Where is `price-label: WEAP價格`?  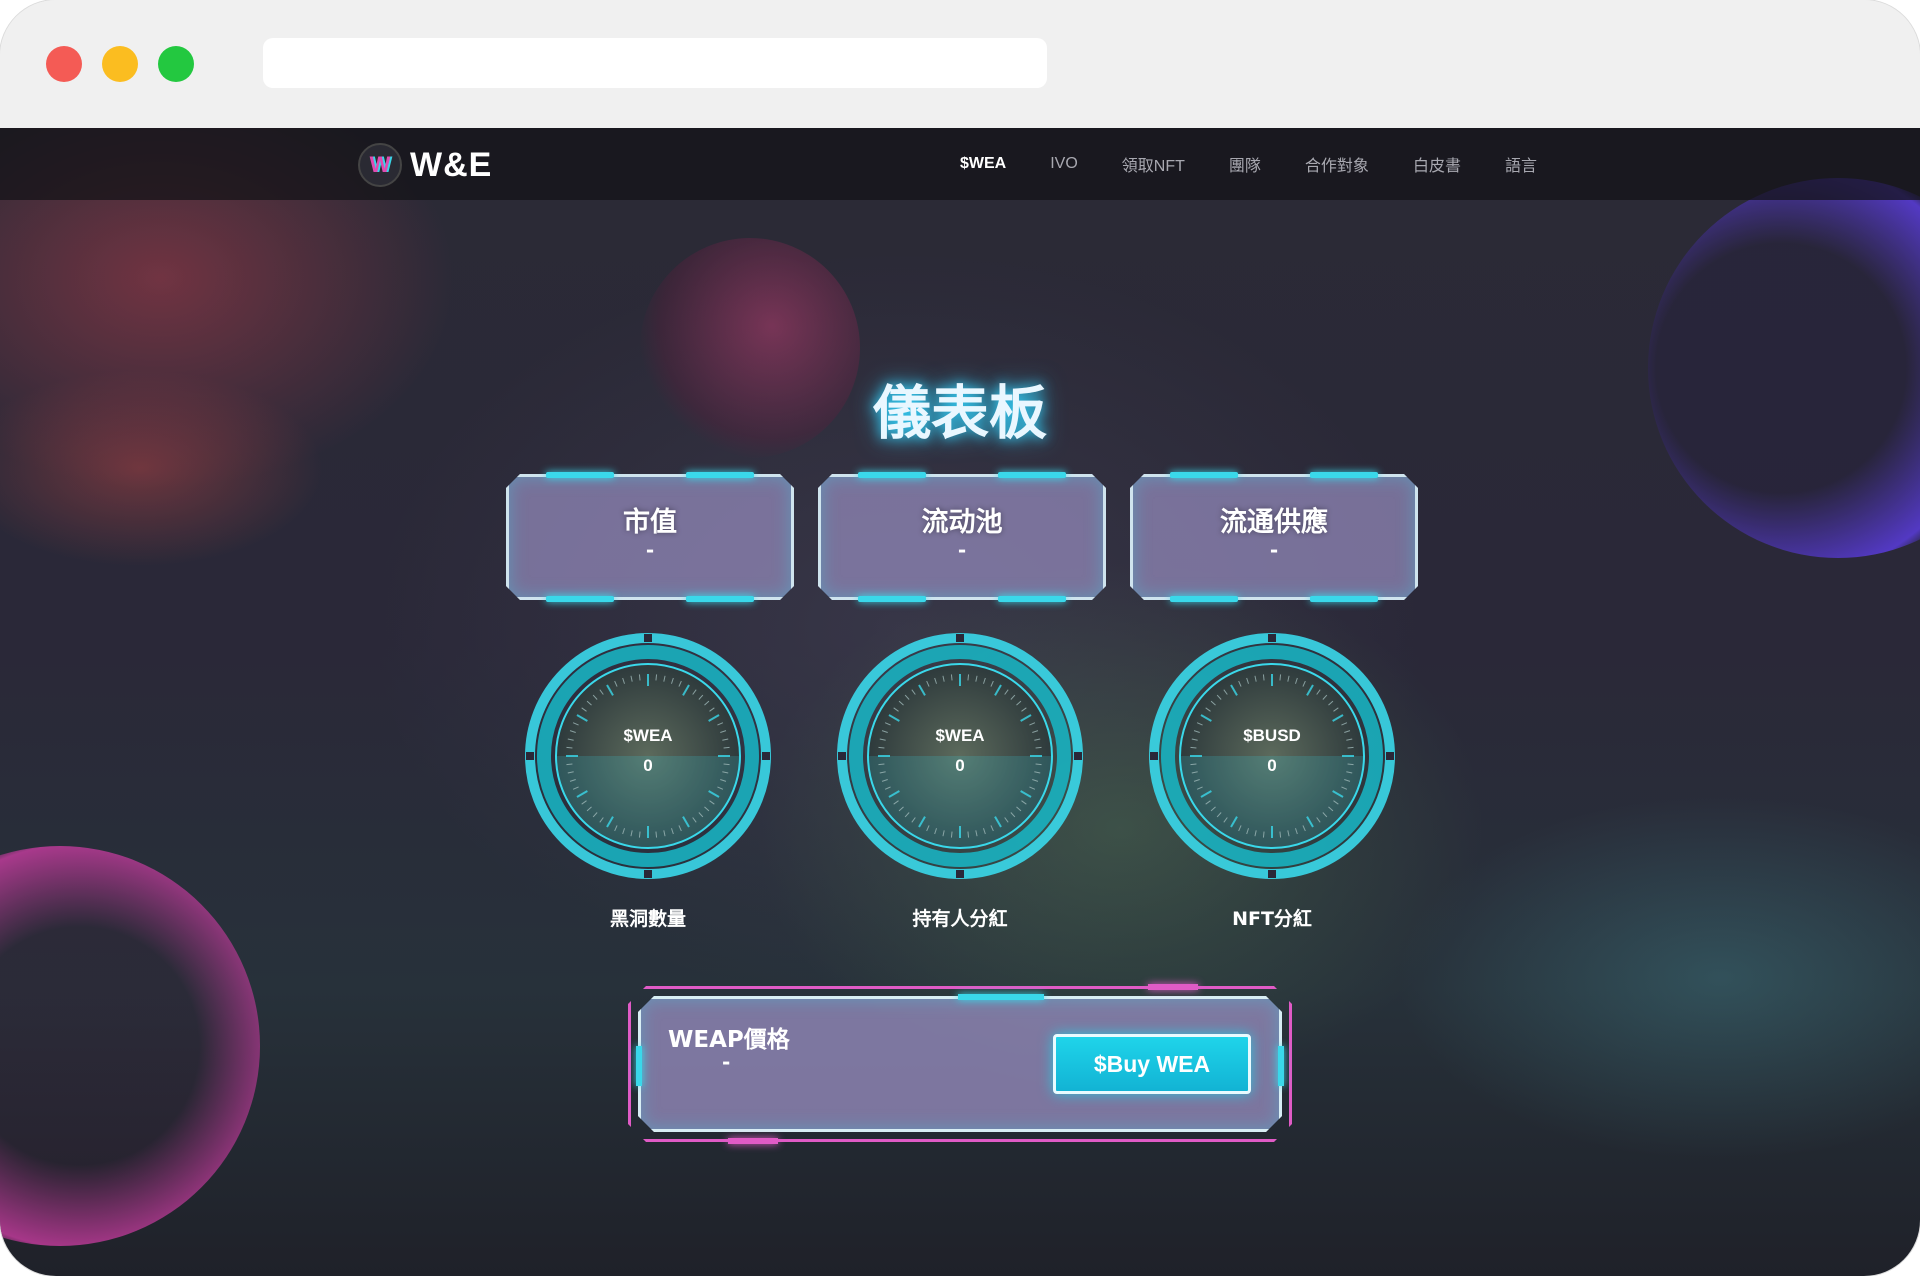 price-label: WEAP價格 is located at coordinates (729, 1040).